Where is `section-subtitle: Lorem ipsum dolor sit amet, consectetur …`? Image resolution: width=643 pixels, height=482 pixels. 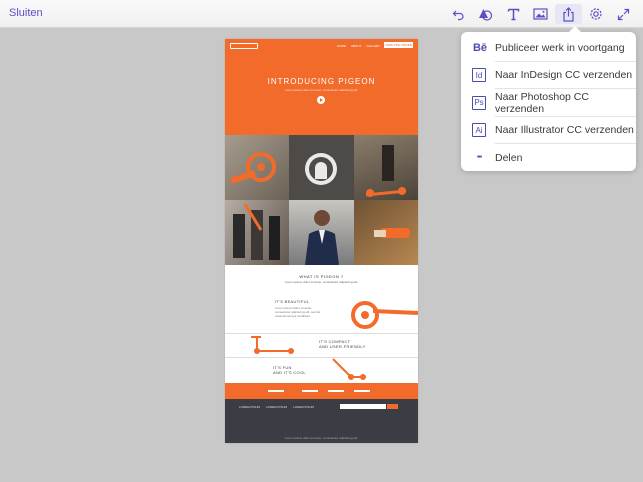
section-subtitle: Lorem ipsum dolor sit amet, consectetur … is located at coordinates (321, 282).